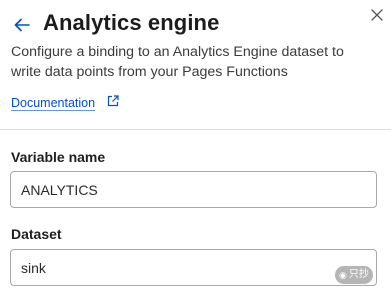 The width and height of the screenshot is (391, 300). What do you see at coordinates (193, 267) in the screenshot?
I see `dataset-input` at bounding box center [193, 267].